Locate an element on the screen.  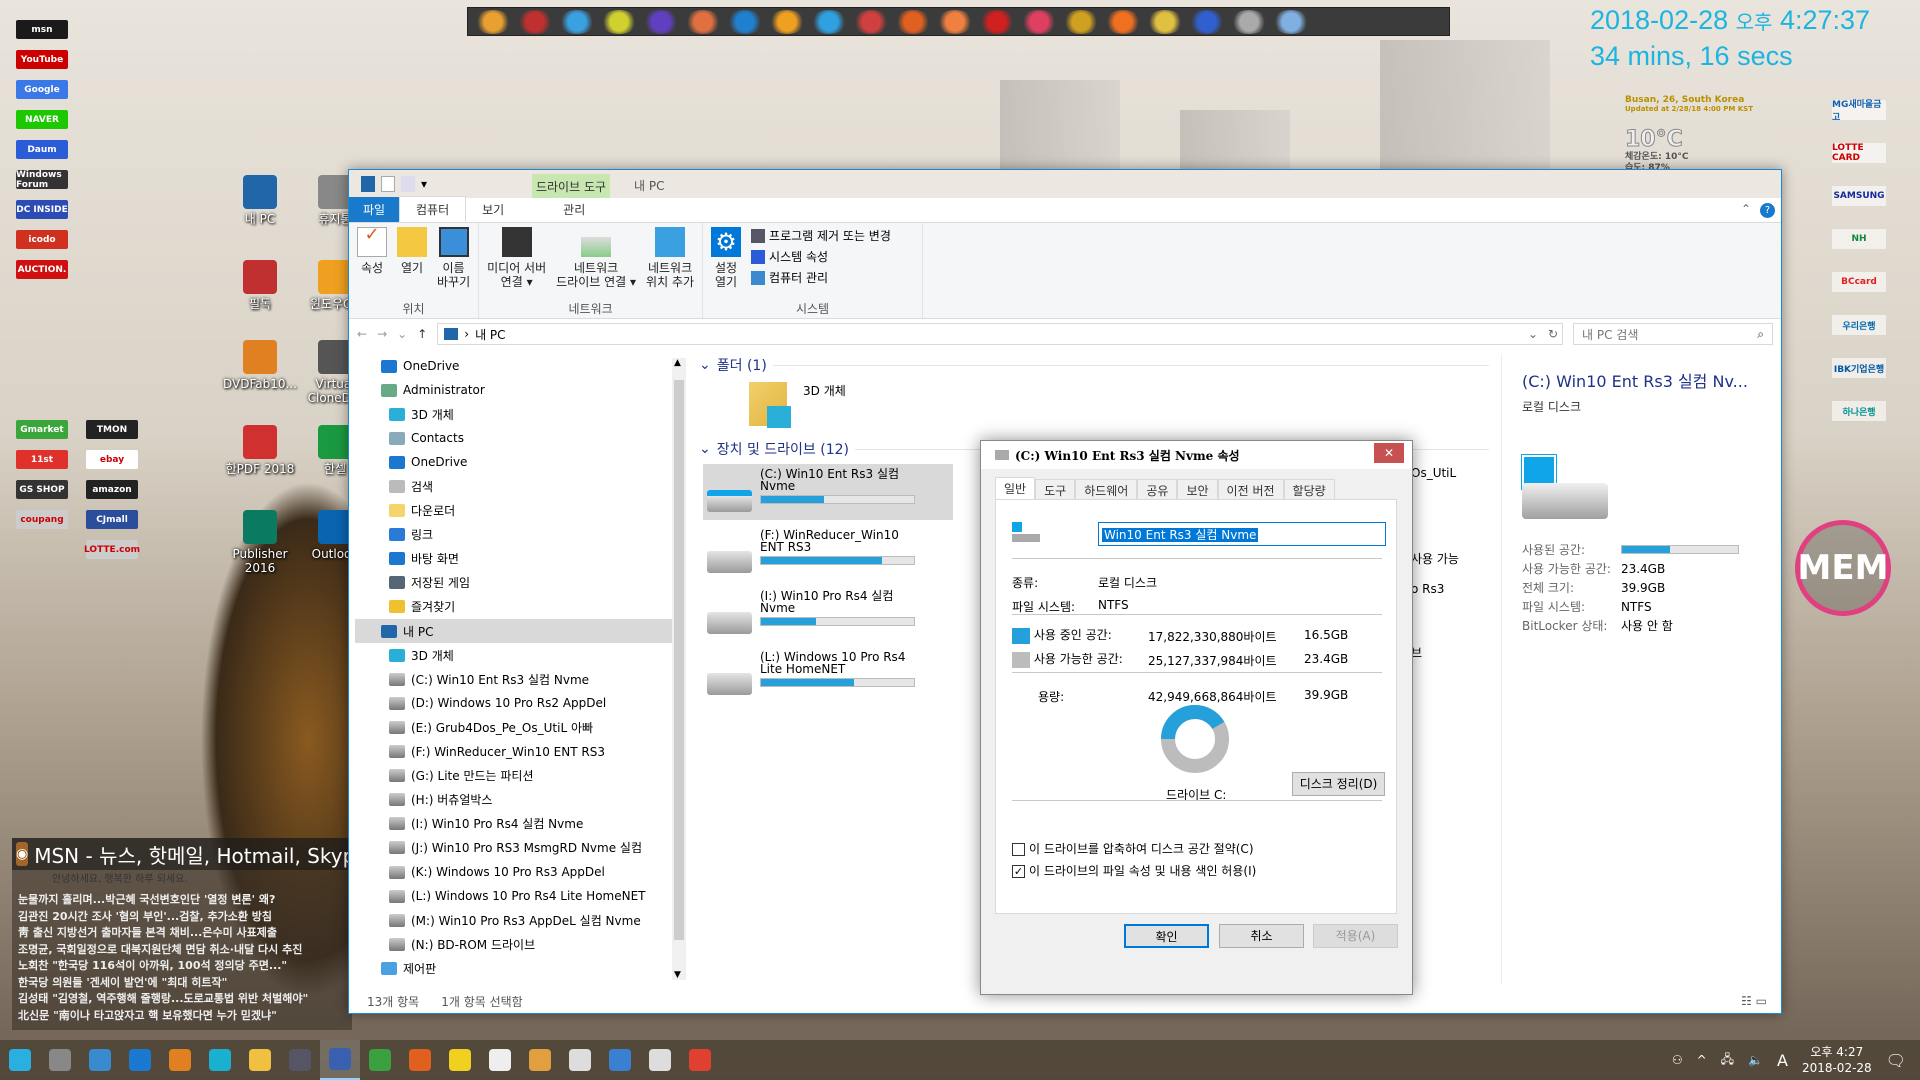
desktop-icon: 필독 is located at coordinates (260, 285).